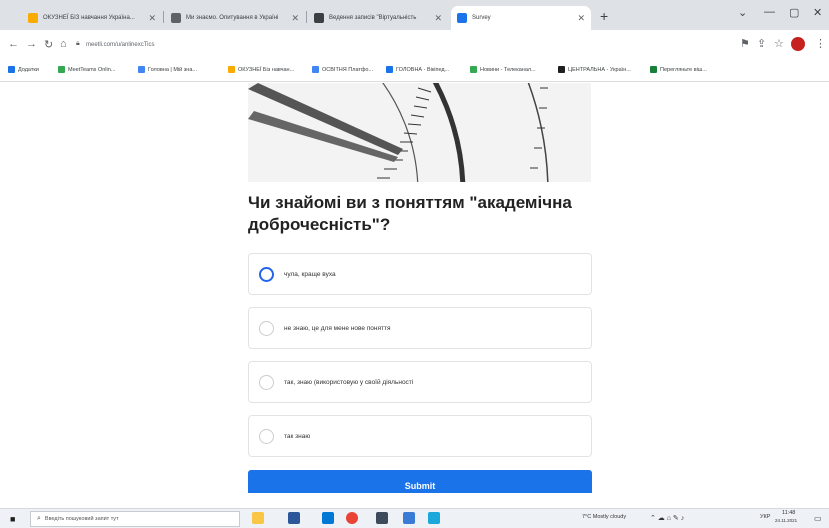 The width and height of the screenshot is (829, 528). I want to click on gauge-illustration, so click(419, 132).